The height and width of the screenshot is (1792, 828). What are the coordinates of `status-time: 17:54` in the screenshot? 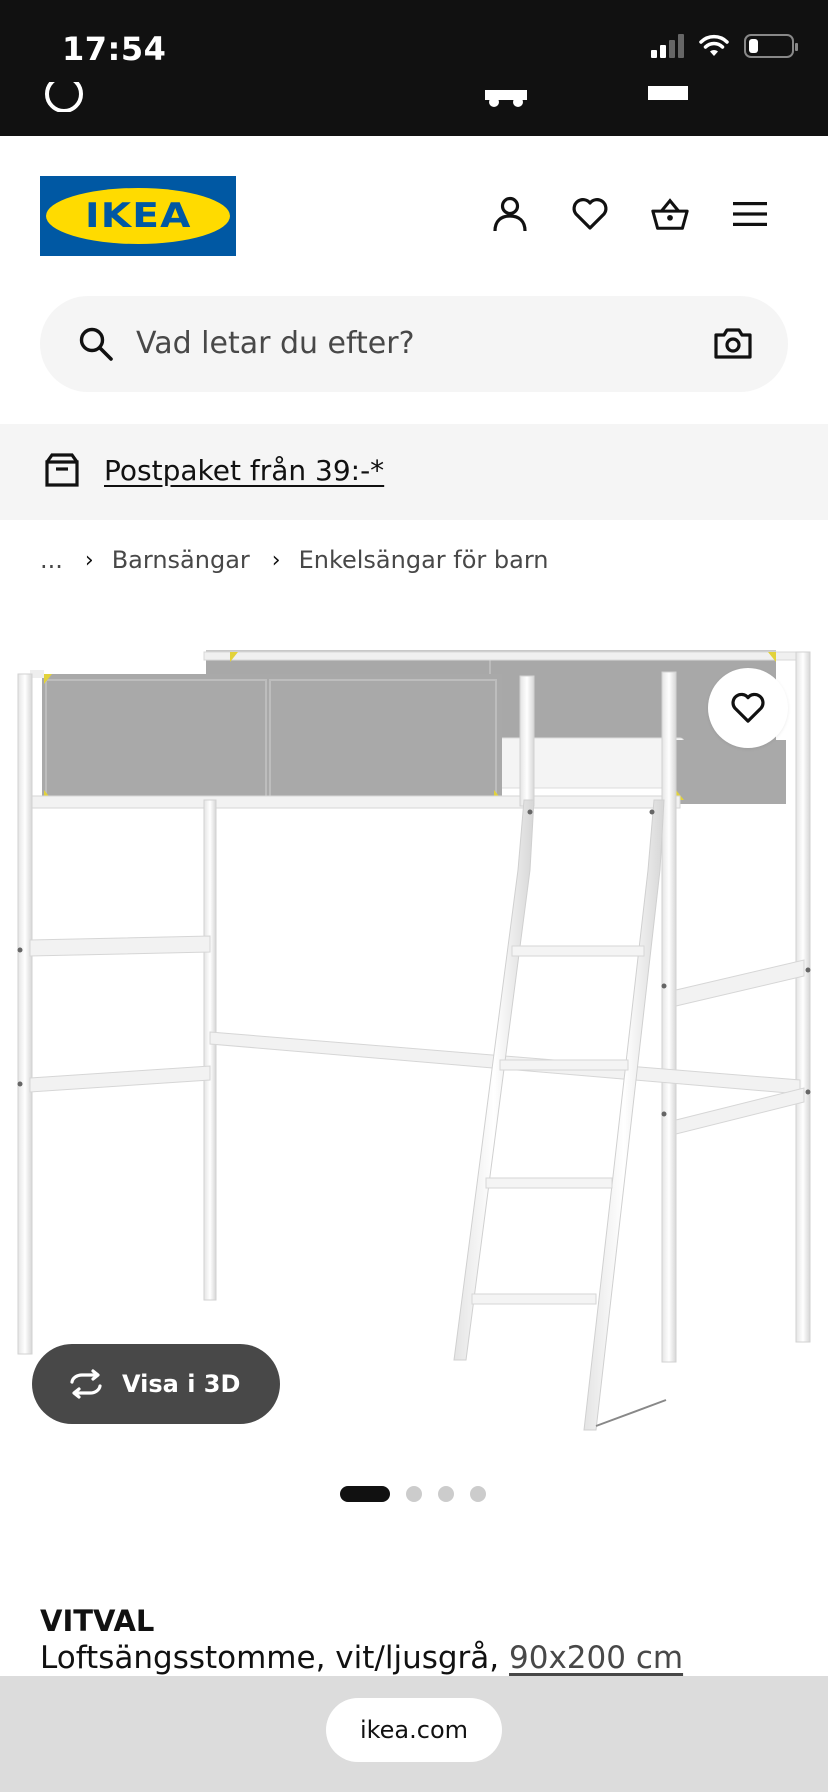 It's located at (114, 49).